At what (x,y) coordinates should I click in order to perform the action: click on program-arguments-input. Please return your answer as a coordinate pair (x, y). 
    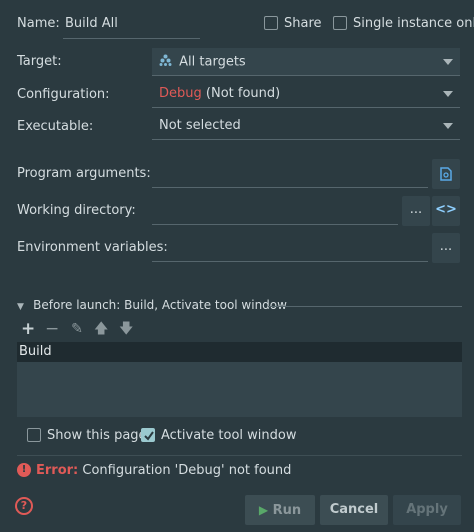
    Looking at the image, I should click on (290, 174).